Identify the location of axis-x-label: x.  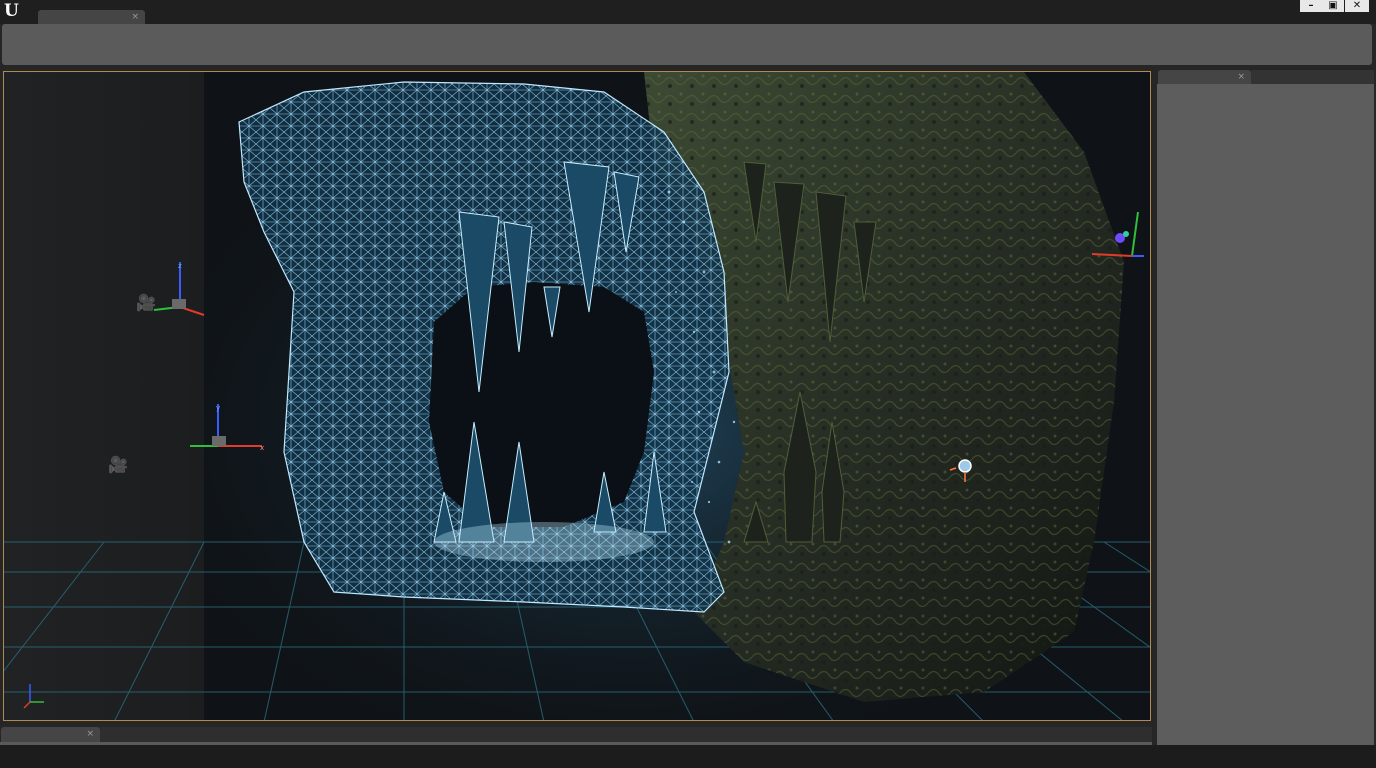
(262, 448).